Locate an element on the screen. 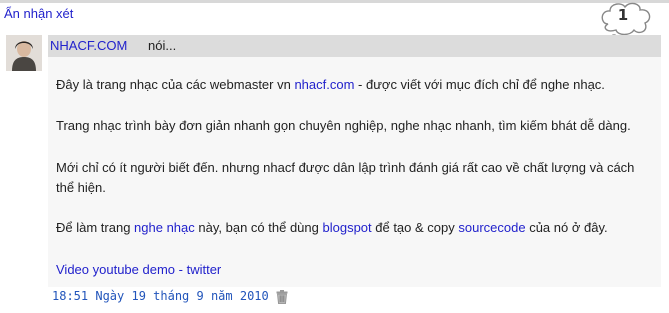 The height and width of the screenshot is (313, 669). video-demo-link: Video youtube demo is located at coordinates (115, 269).